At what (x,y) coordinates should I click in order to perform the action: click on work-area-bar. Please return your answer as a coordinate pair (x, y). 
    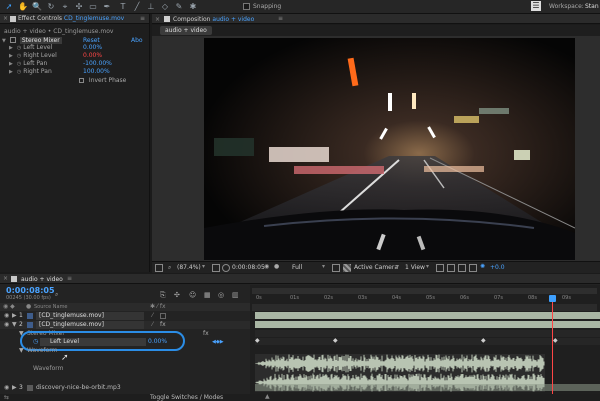
    Looking at the image, I should click on (424, 291).